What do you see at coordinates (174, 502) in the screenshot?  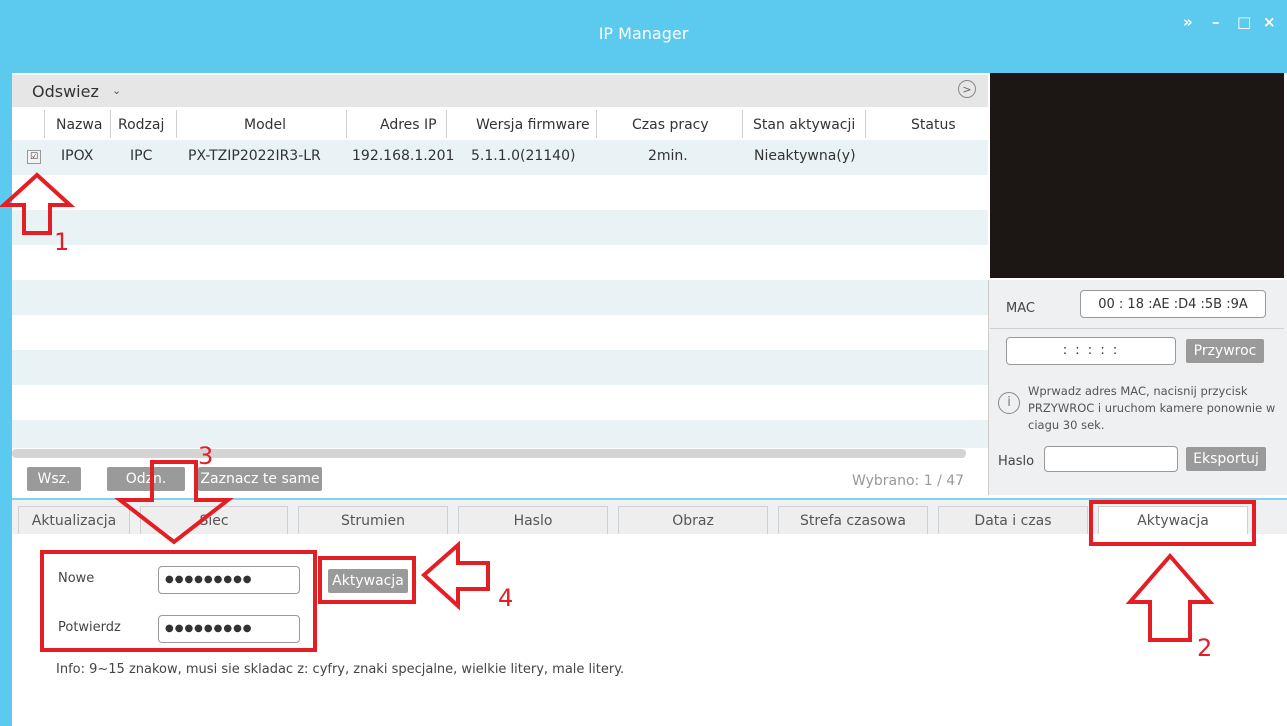 I see `arrow-down-icon` at bounding box center [174, 502].